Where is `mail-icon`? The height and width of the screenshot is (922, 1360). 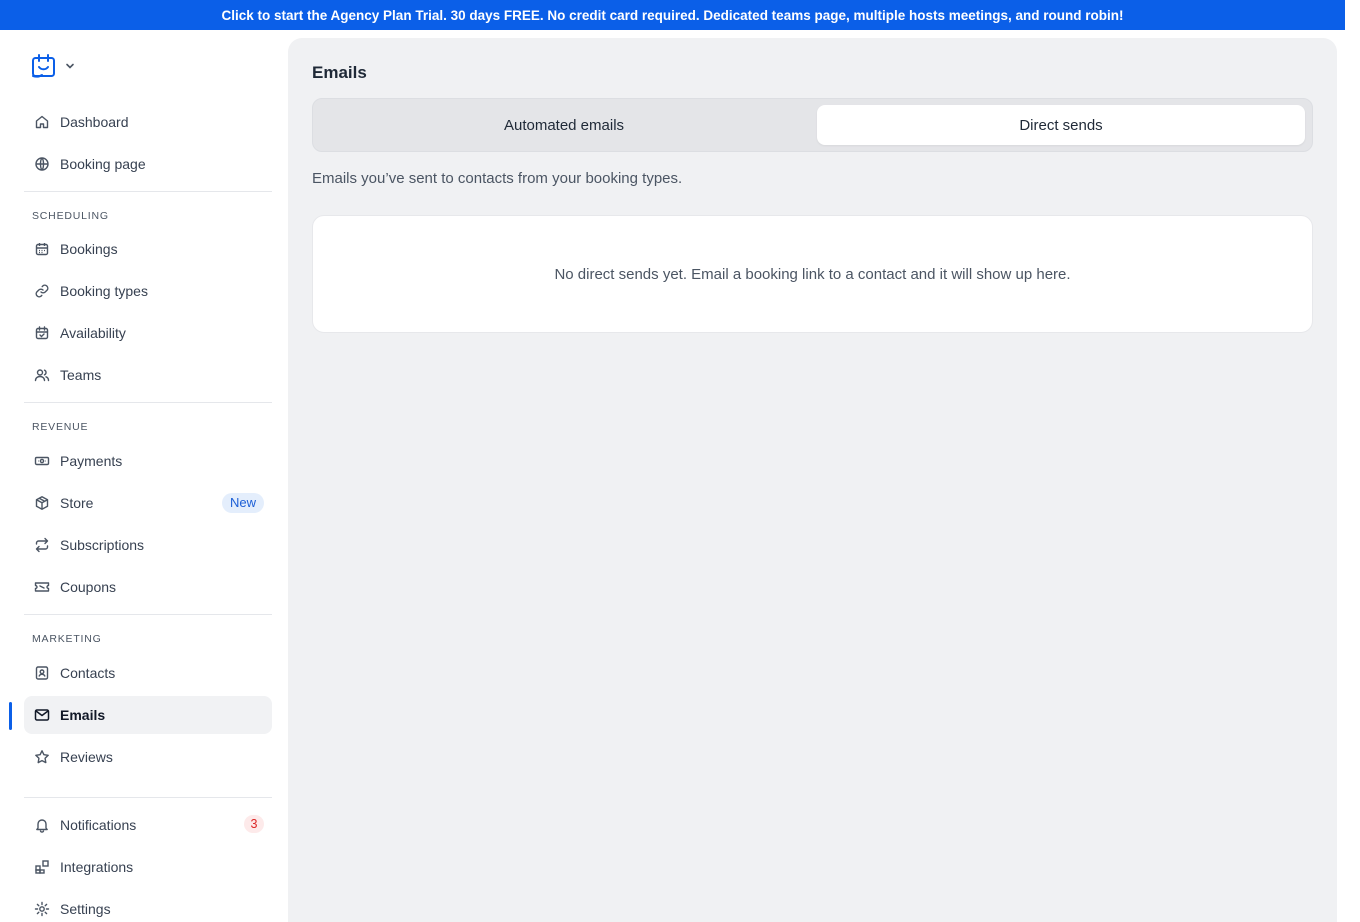 mail-icon is located at coordinates (42, 715).